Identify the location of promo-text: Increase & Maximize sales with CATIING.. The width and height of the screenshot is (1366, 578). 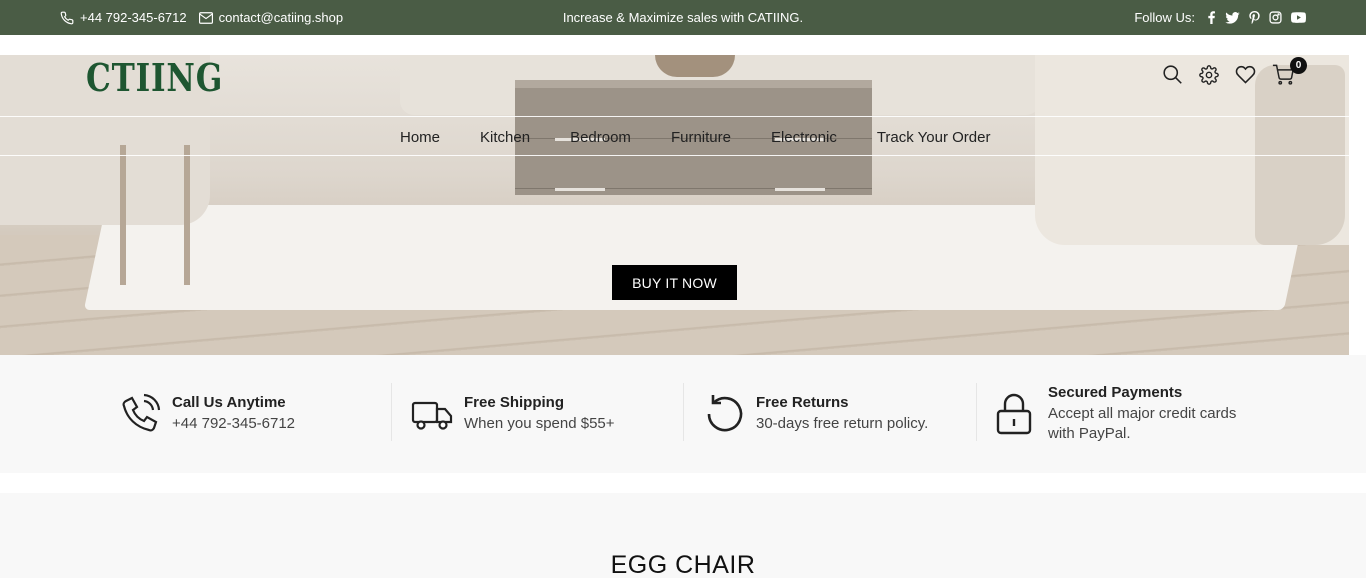
(683, 17).